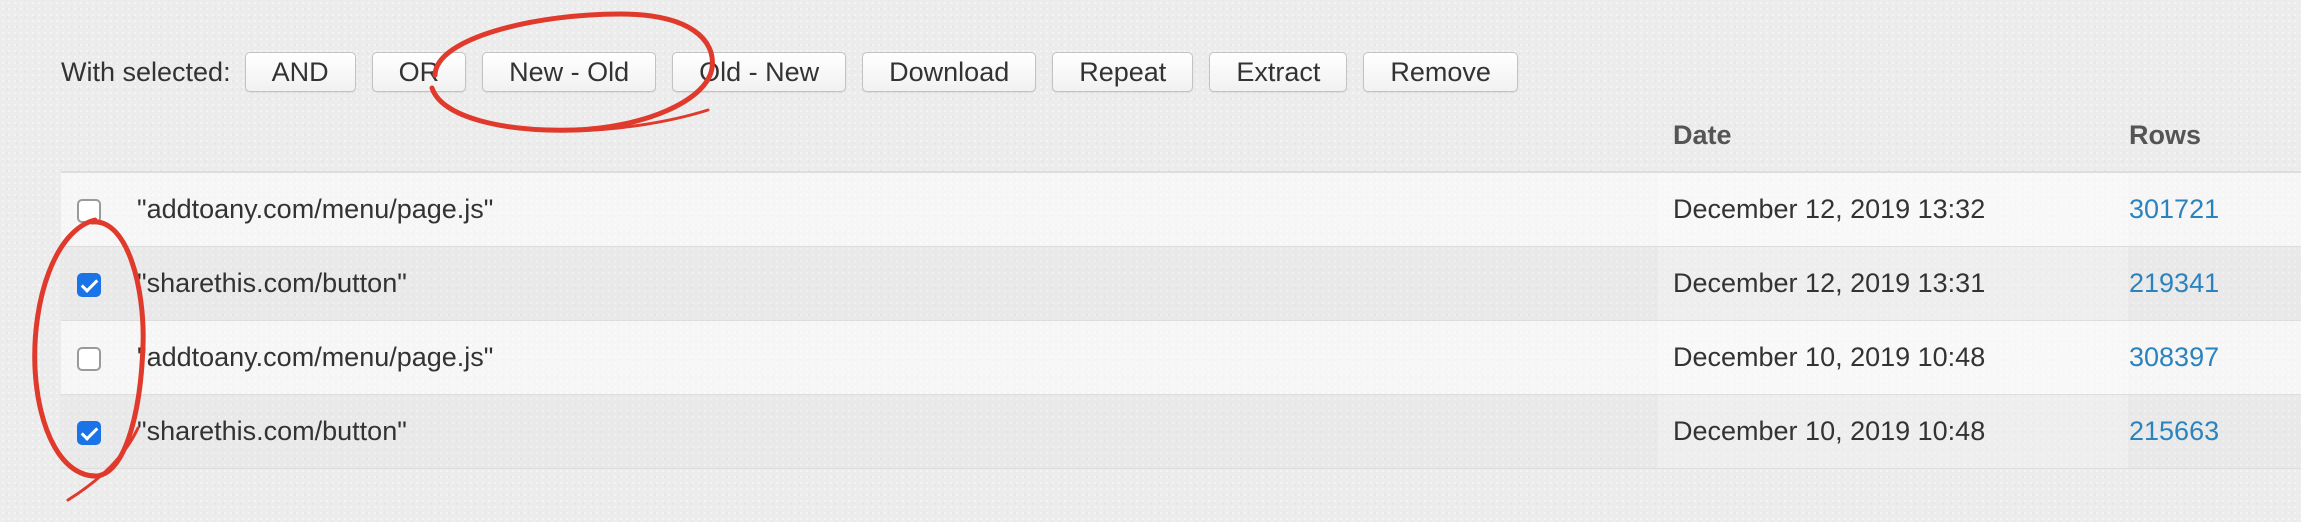  What do you see at coordinates (1829, 283) in the screenshot?
I see `date-text: December 12, 2019 13:31` at bounding box center [1829, 283].